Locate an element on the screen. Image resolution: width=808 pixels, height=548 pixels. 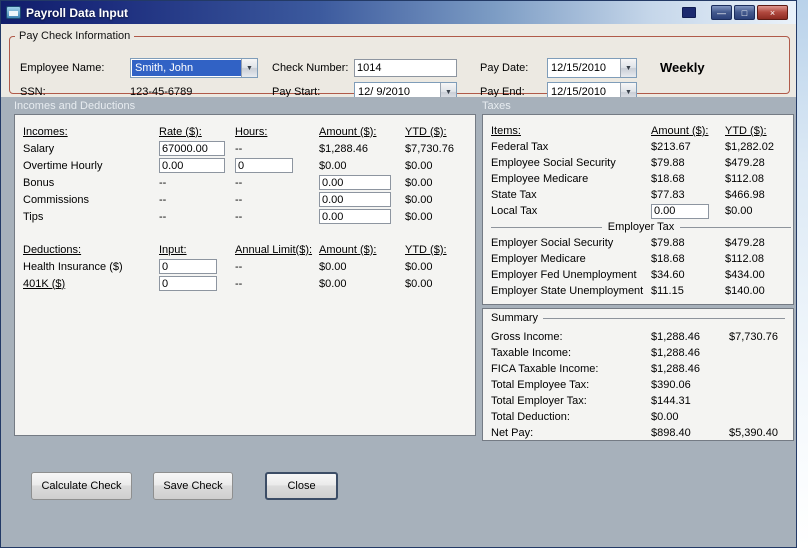
tips-hours: -- is located at coordinates (239, 216).